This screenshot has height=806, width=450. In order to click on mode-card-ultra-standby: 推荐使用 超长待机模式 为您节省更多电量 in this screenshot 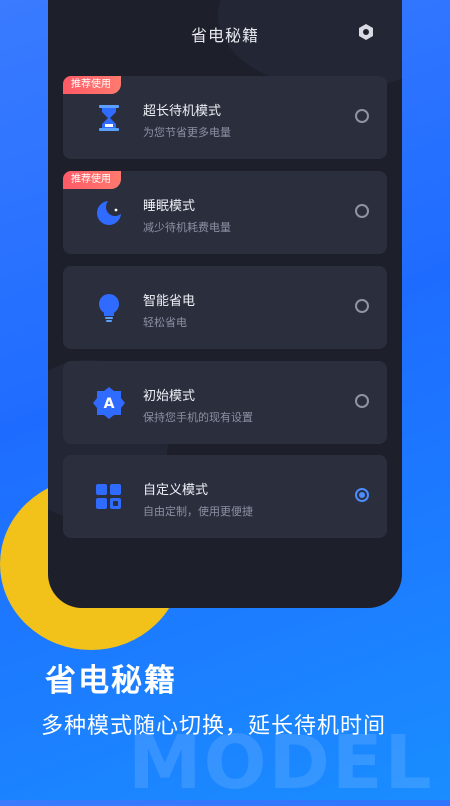, I will do `click(225, 117)`.